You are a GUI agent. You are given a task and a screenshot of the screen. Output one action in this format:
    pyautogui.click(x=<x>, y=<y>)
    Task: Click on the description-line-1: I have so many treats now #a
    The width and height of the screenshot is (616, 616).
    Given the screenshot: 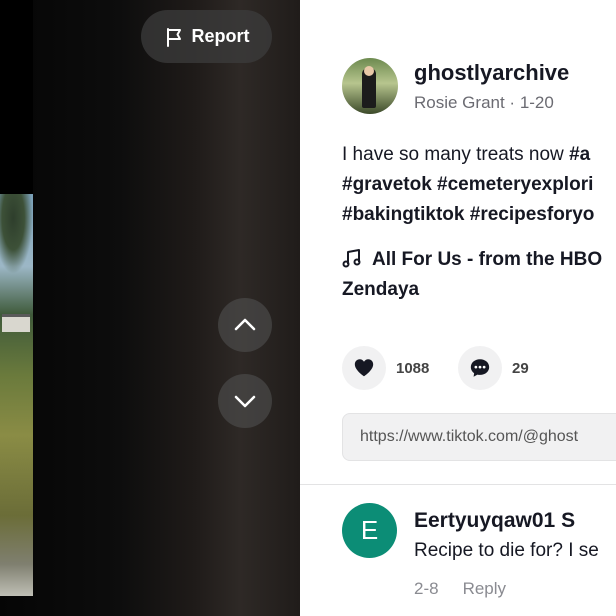 What is the action you would take?
    pyautogui.click(x=479, y=155)
    